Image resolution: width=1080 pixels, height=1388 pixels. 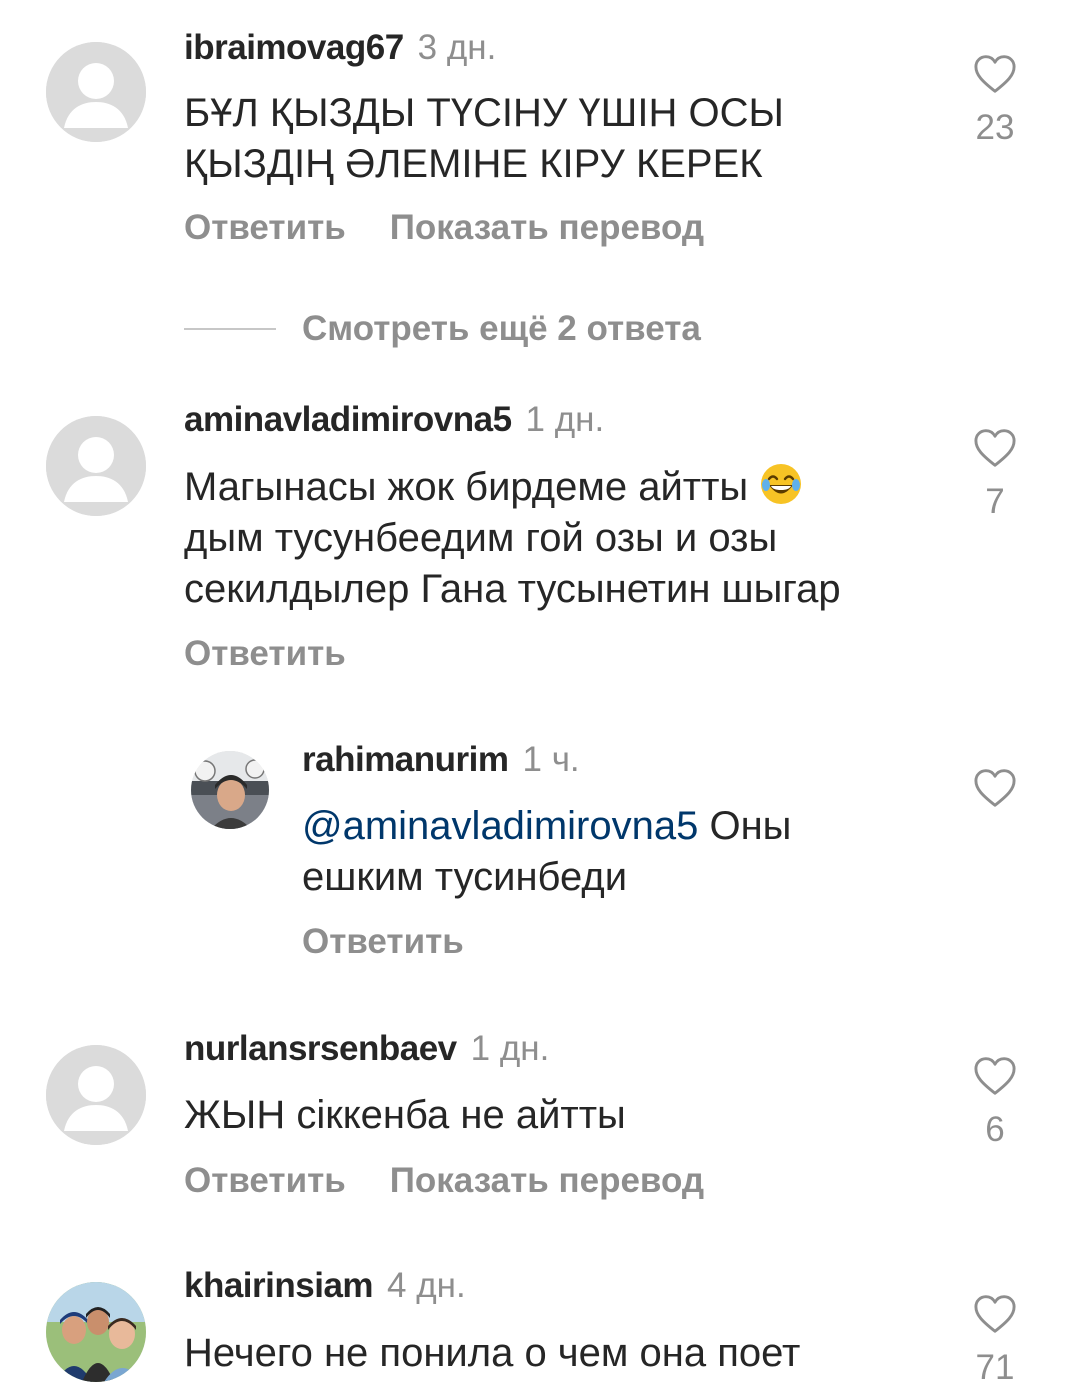 I want to click on comment-username: aminavladimirovna5 1 дн., so click(x=394, y=420).